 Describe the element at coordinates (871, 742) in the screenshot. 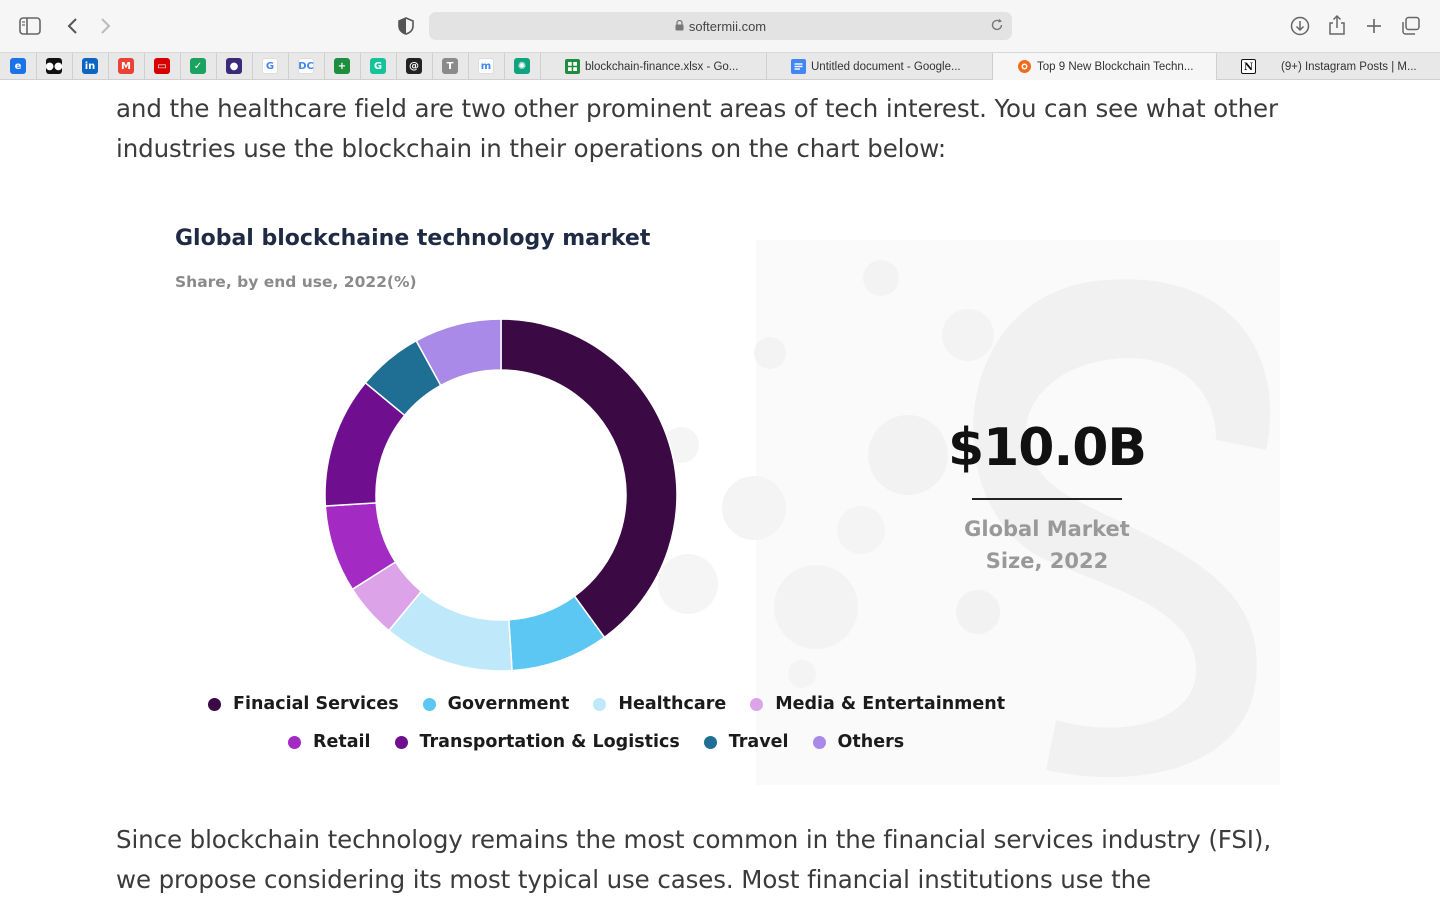

I see `legend-label: Others` at that location.